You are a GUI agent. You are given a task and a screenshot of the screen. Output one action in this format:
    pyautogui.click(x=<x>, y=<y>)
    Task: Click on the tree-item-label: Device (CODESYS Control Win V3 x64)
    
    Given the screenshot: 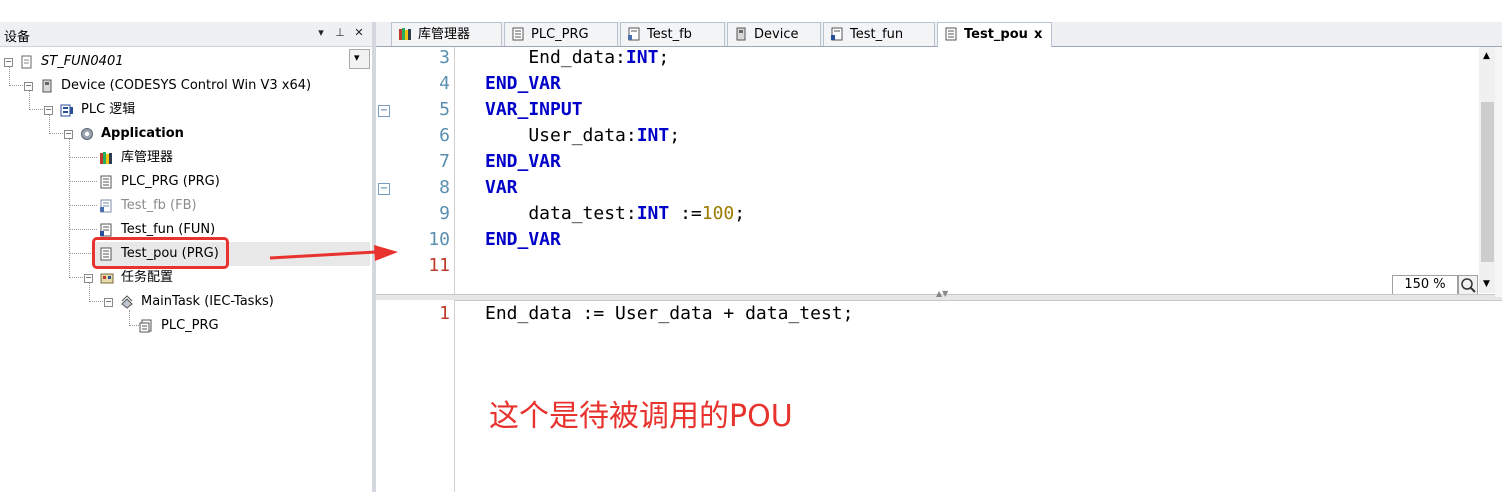 What is the action you would take?
    pyautogui.click(x=186, y=85)
    